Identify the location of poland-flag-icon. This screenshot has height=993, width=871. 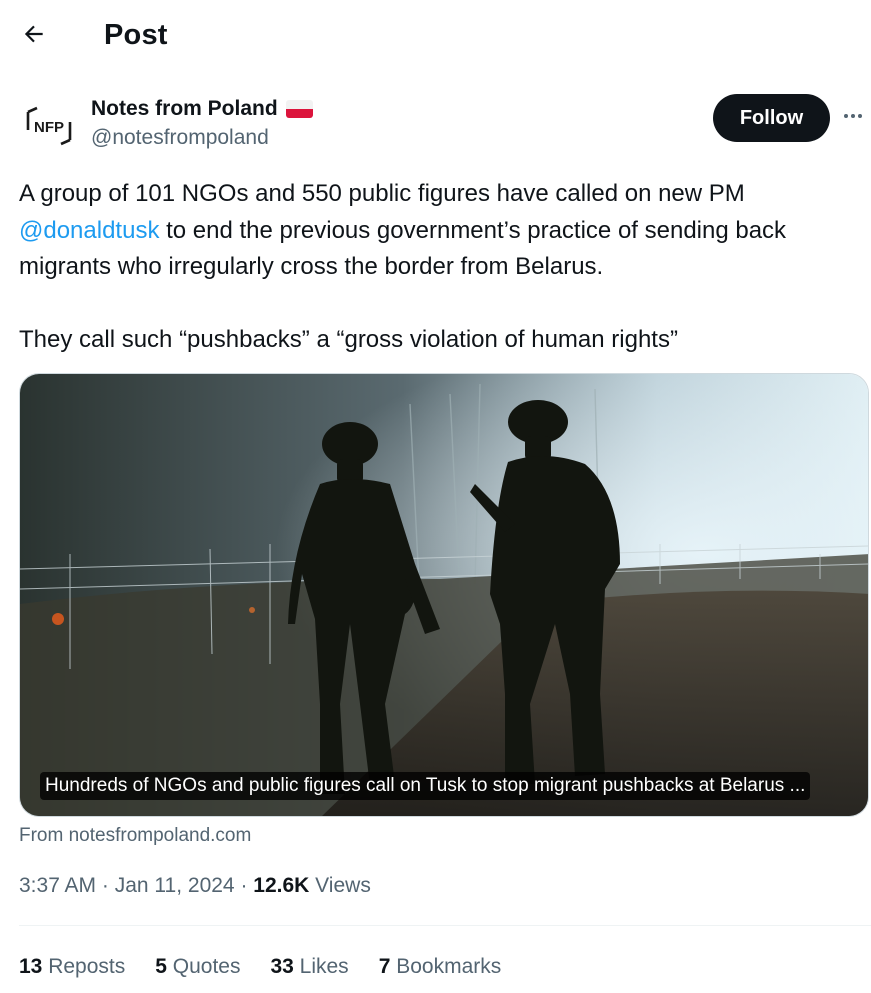
(299, 109).